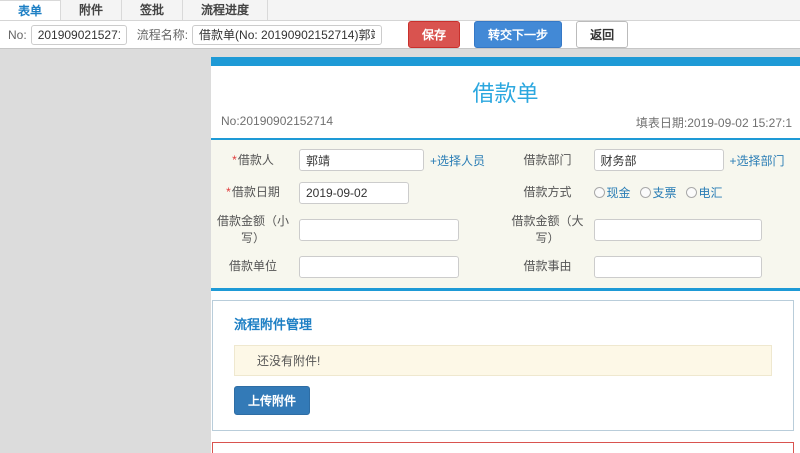 The image size is (800, 453). Describe the element at coordinates (457, 160) in the screenshot. I see `select-person-link: +选择人员` at that location.